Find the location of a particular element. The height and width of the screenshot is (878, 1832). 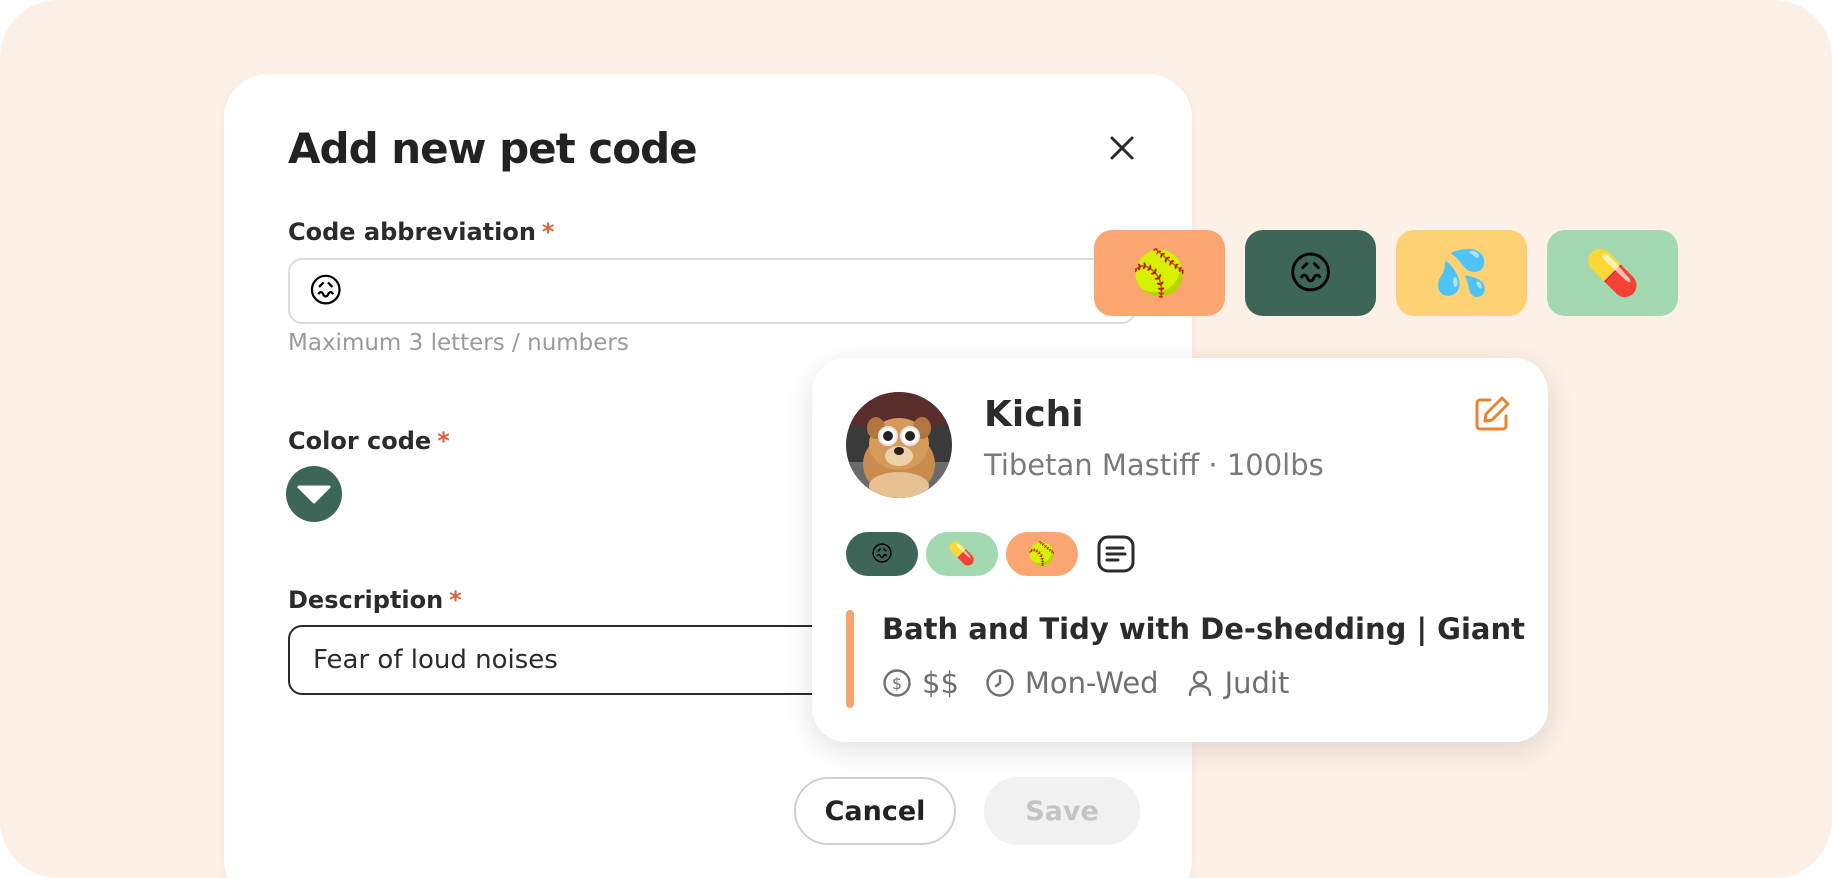

pet-code-chip-confounded: 😖 is located at coordinates (882, 554).